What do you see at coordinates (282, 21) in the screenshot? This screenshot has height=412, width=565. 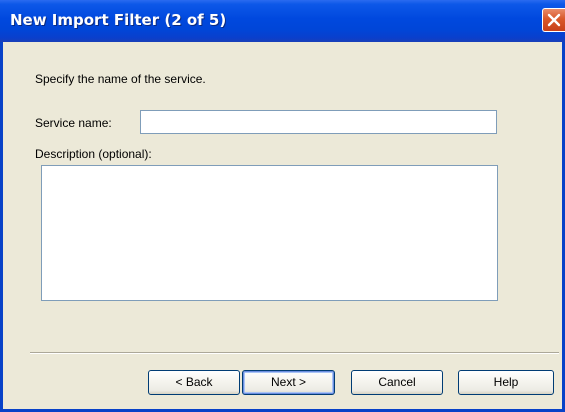 I see `title-bar: New Import Filter (2 of 5)` at bounding box center [282, 21].